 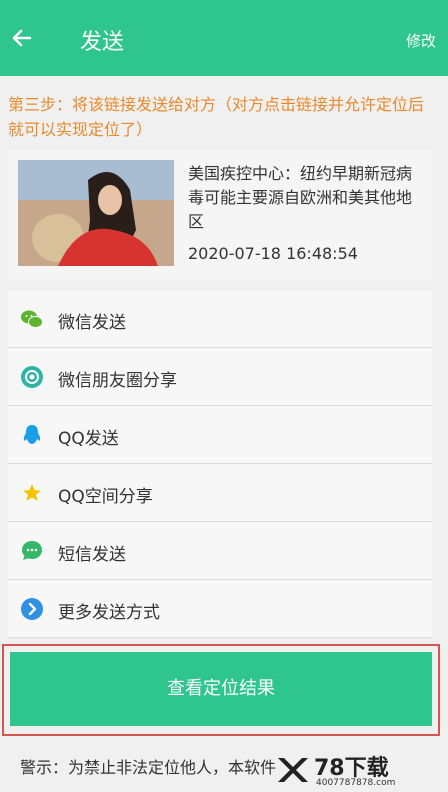 What do you see at coordinates (32, 377) in the screenshot?
I see `moments-icon` at bounding box center [32, 377].